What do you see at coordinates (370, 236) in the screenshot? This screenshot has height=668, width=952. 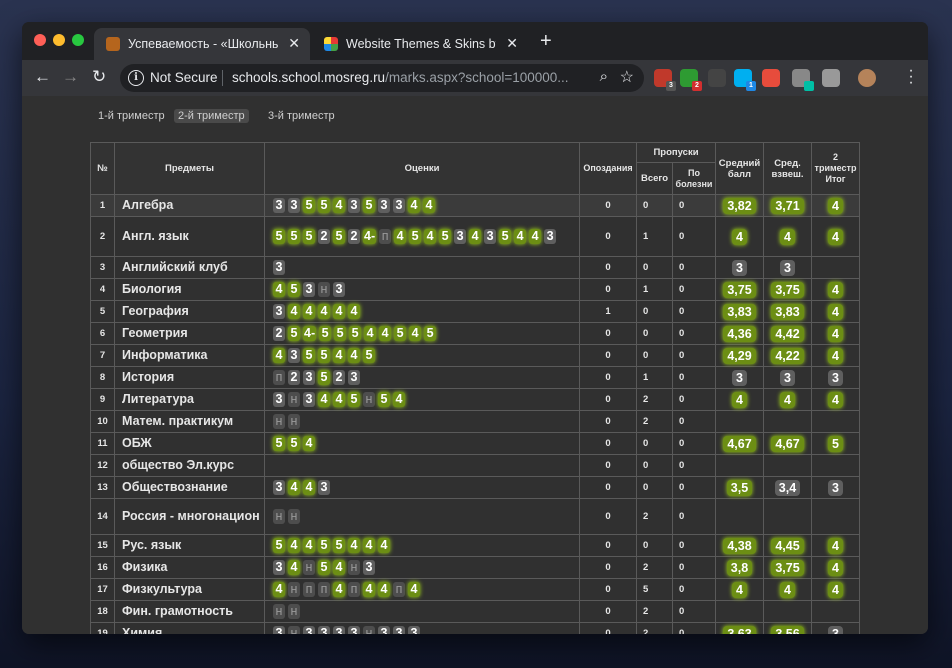 I see `mark-badge: 4-` at bounding box center [370, 236].